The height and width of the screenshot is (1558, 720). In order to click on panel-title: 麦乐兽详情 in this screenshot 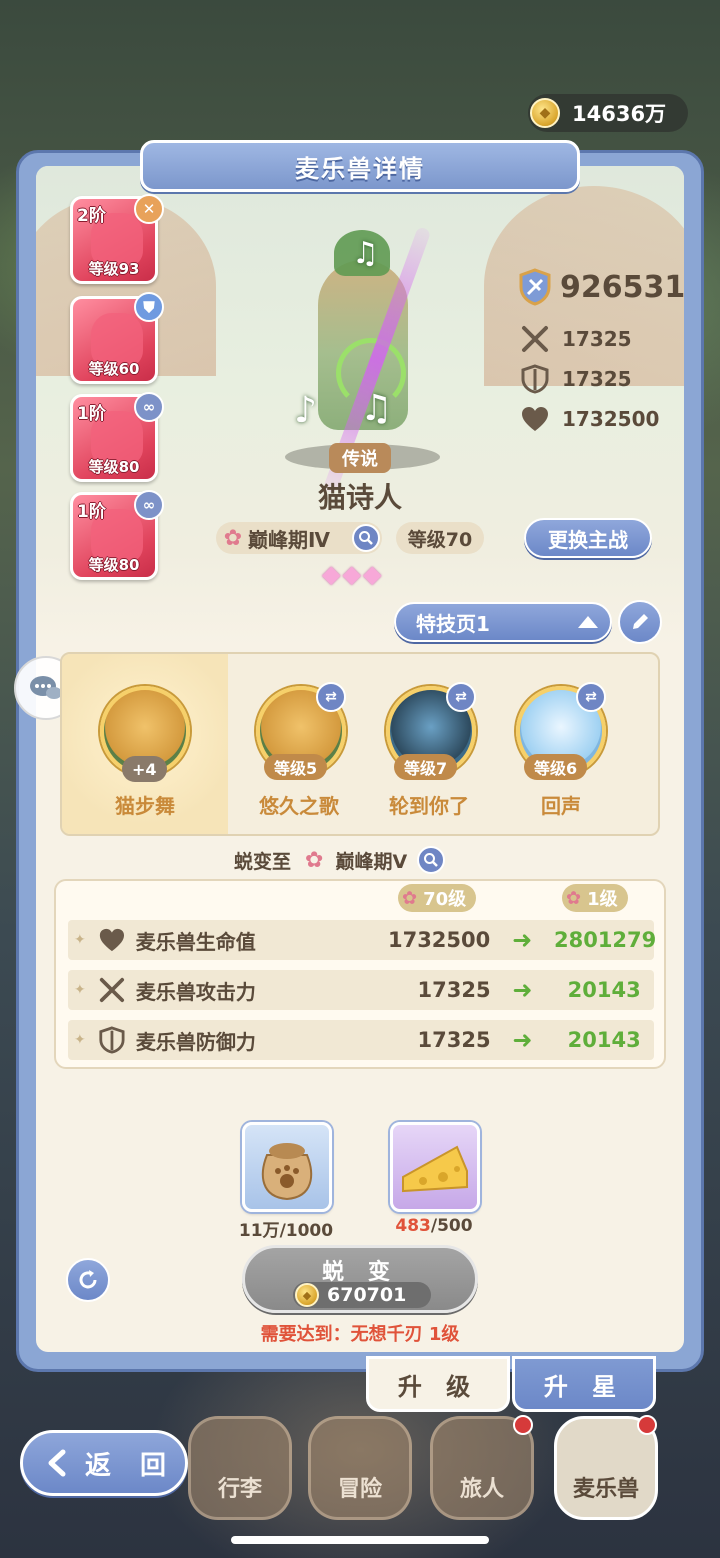, I will do `click(360, 166)`.